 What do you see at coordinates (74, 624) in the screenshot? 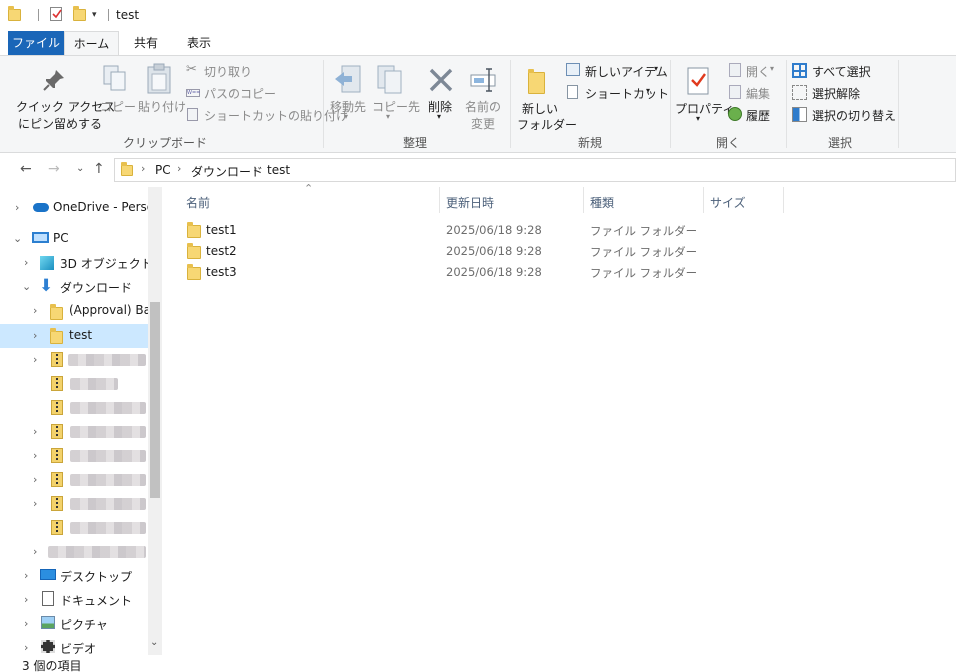
I see `nav-item-pictures: › ピクチャ` at bounding box center [74, 624].